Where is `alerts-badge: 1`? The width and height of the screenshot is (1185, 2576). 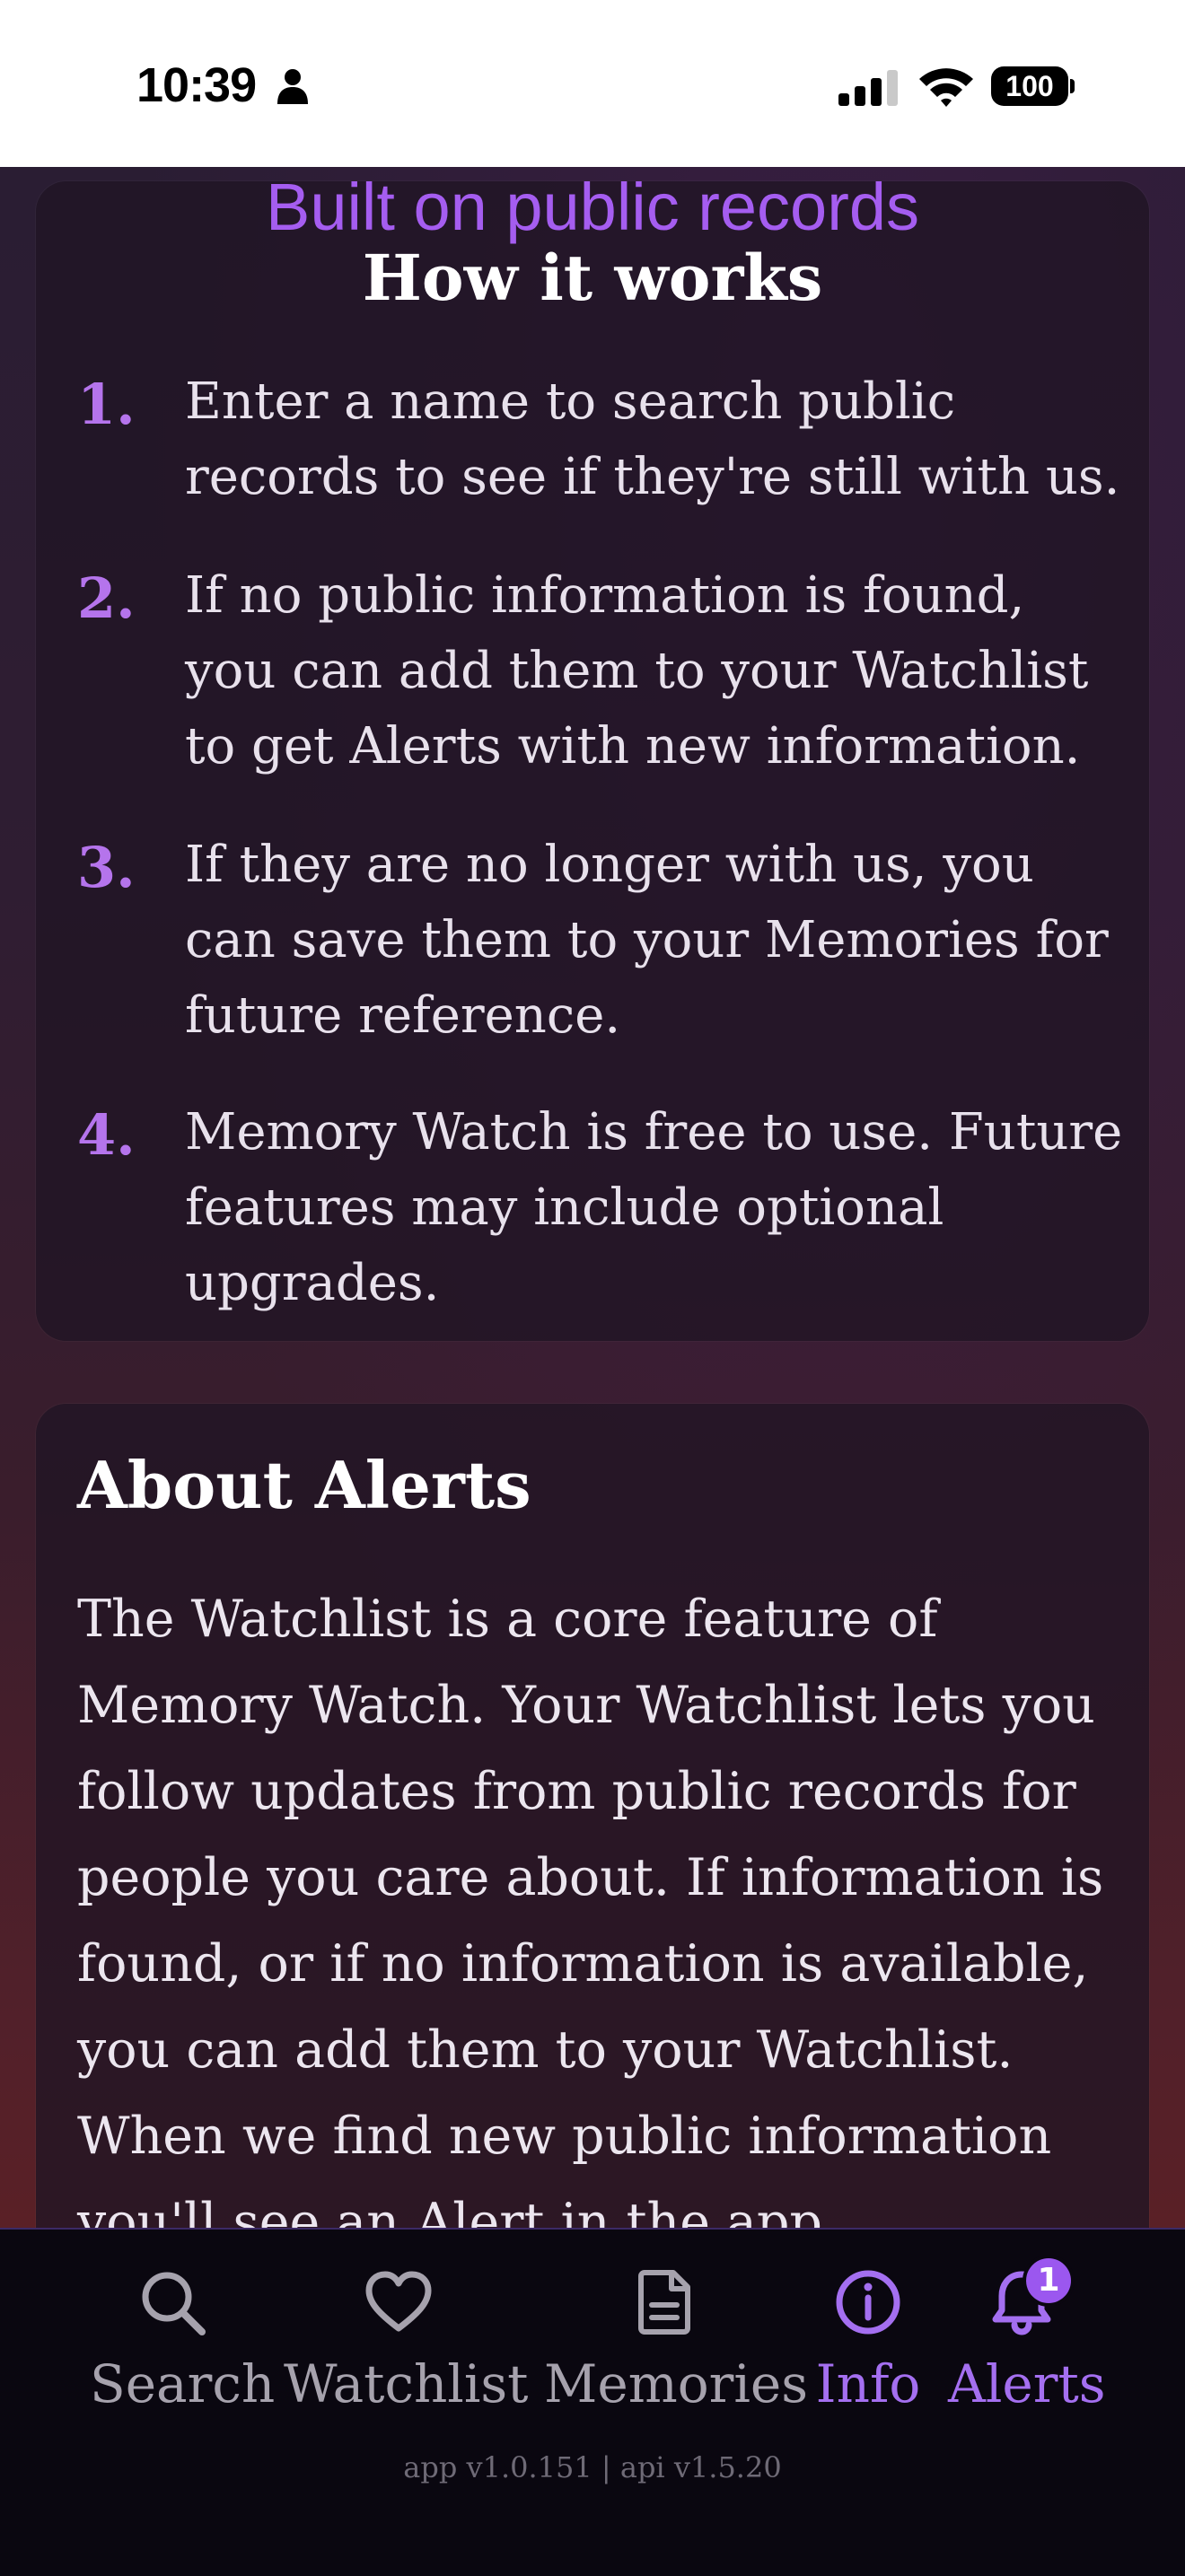
alerts-badge: 1 is located at coordinates (1048, 2280).